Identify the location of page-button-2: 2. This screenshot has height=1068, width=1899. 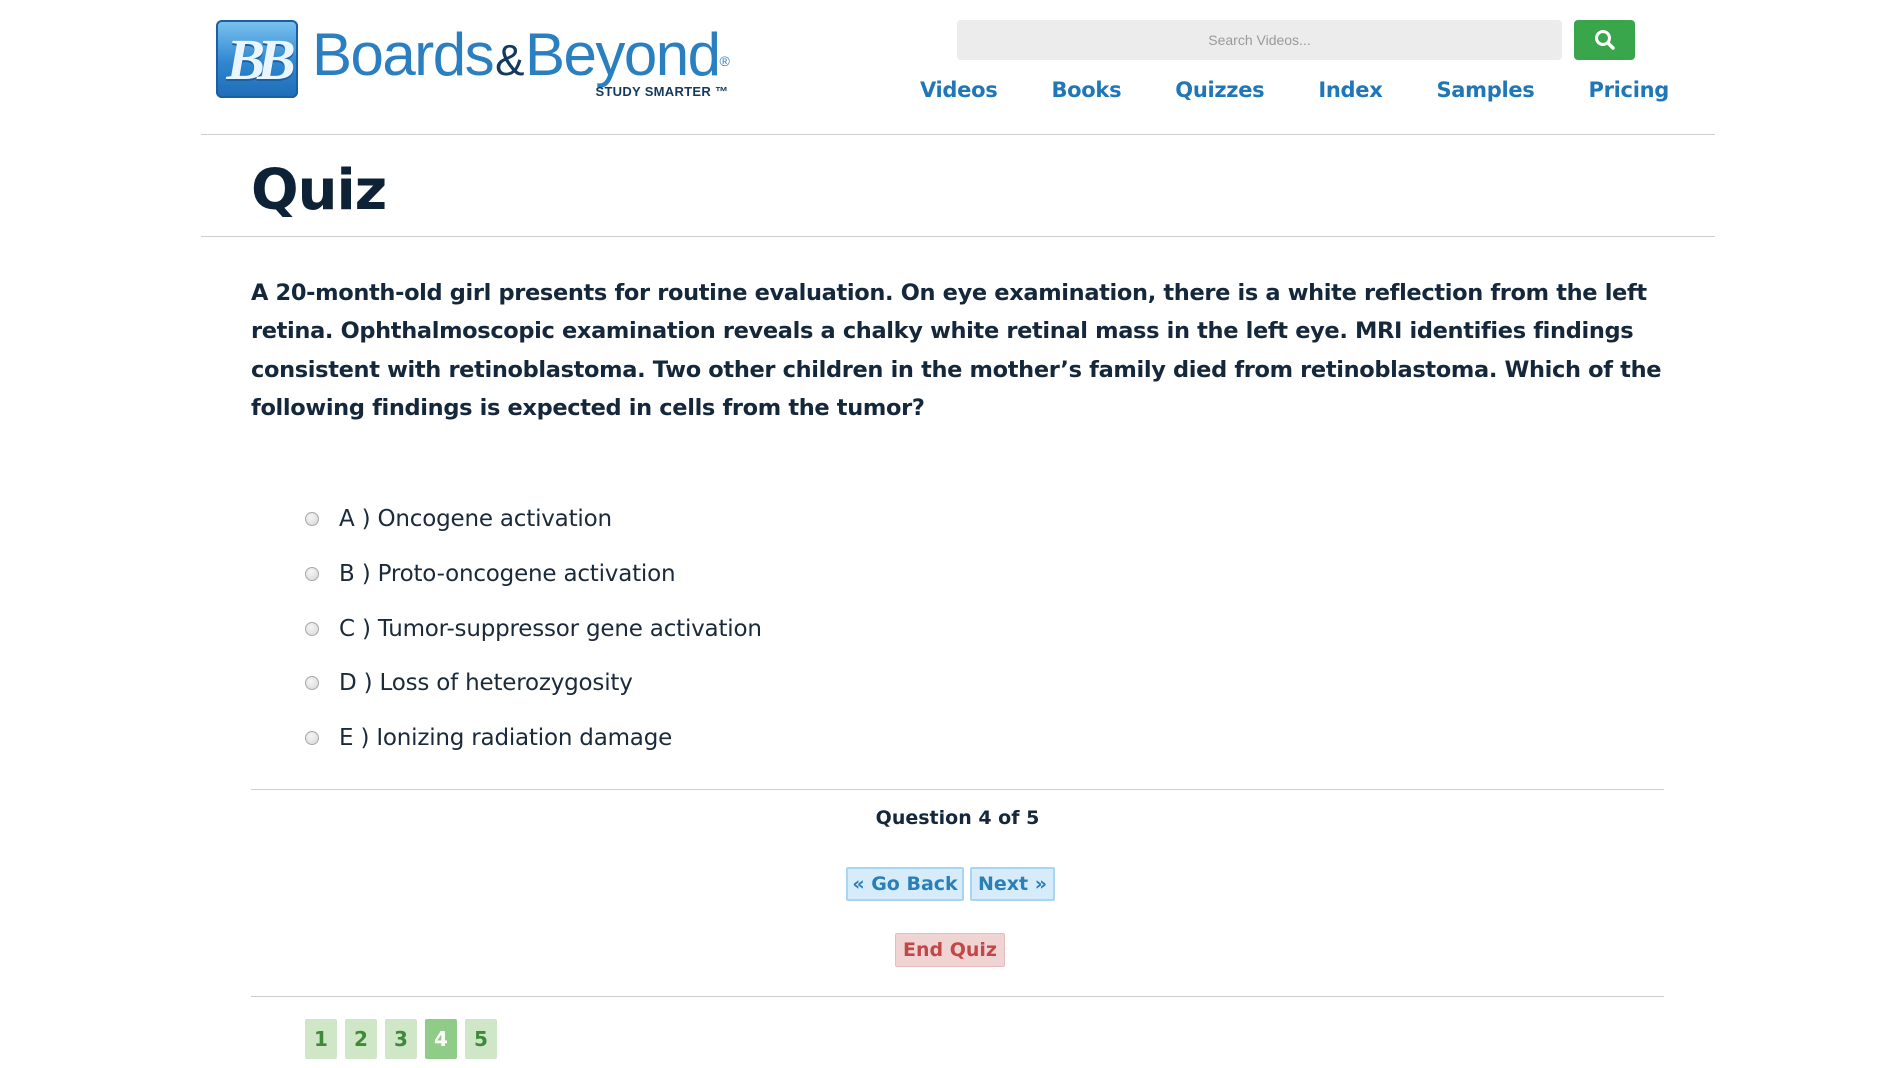
(361, 1039).